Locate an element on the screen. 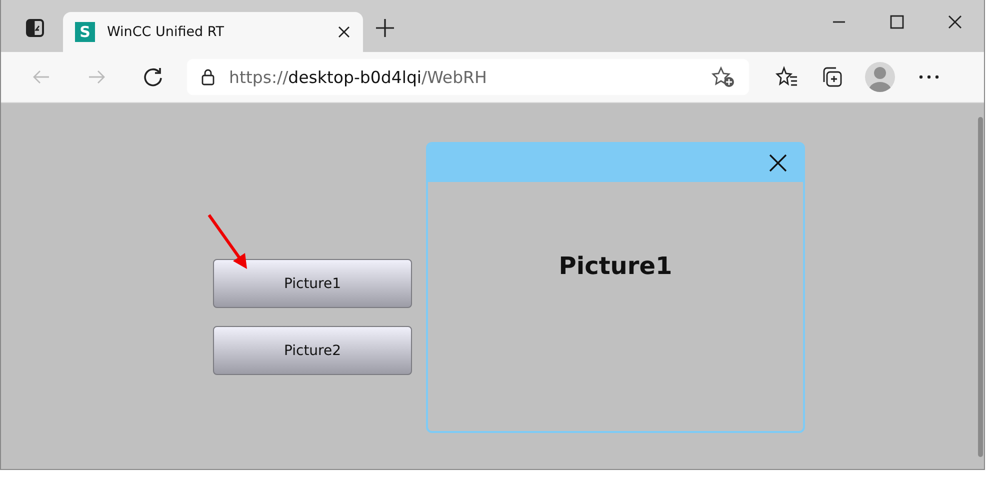 The width and height of the screenshot is (988, 485). scrollbar is located at coordinates (980, 287).